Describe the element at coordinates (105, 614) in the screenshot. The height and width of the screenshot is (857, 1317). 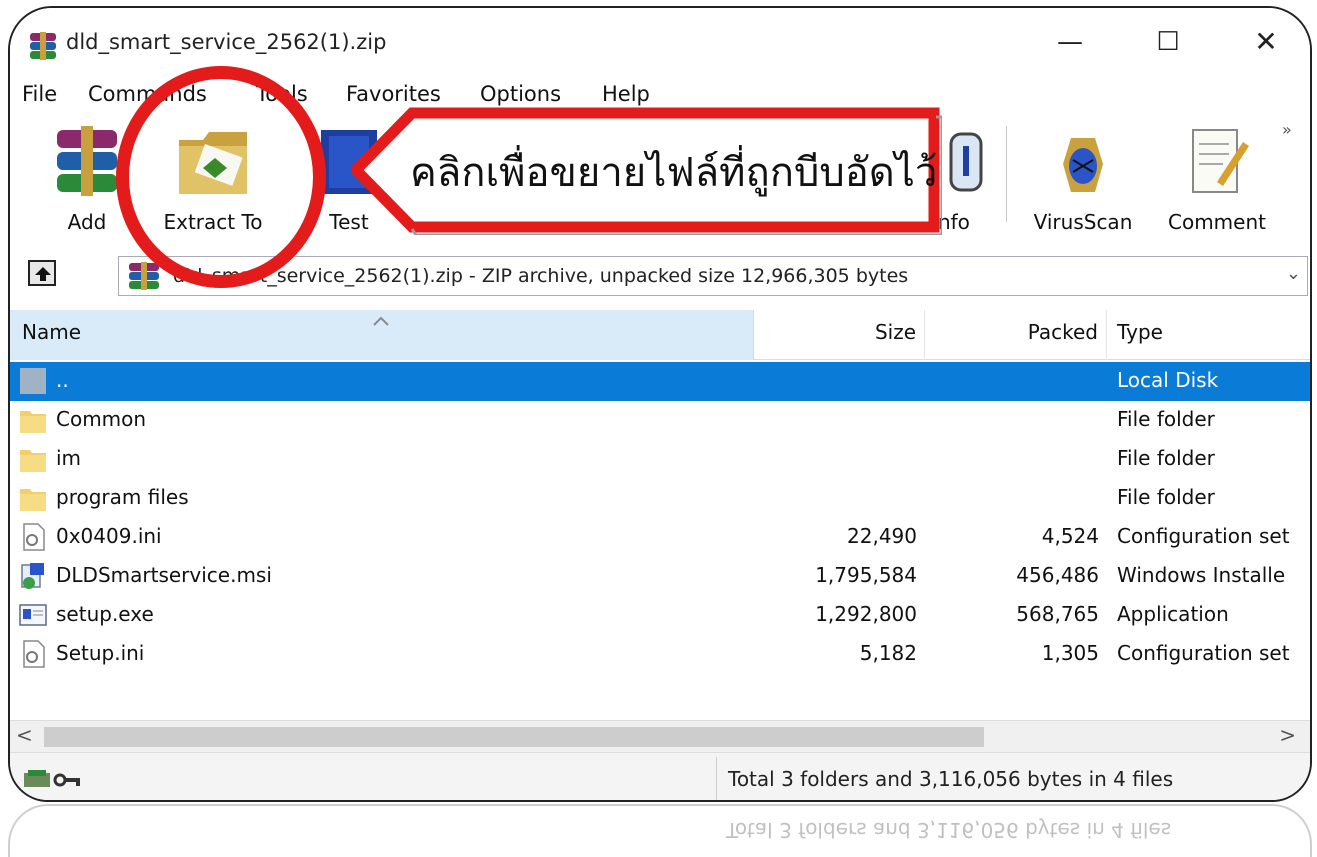
I see `file-name: setup.exe` at that location.